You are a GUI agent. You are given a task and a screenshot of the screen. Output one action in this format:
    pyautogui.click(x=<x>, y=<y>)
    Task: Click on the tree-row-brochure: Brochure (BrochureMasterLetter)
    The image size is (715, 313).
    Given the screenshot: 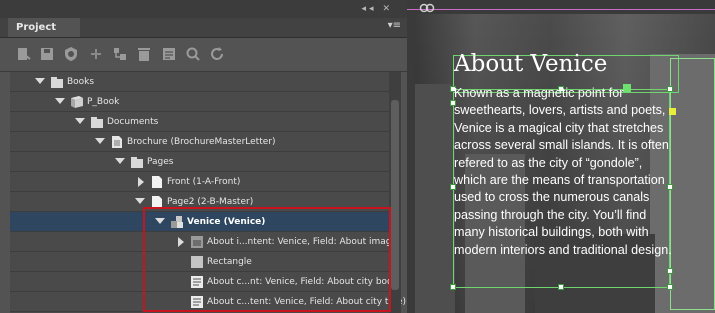 What is the action you would take?
    pyautogui.click(x=199, y=142)
    